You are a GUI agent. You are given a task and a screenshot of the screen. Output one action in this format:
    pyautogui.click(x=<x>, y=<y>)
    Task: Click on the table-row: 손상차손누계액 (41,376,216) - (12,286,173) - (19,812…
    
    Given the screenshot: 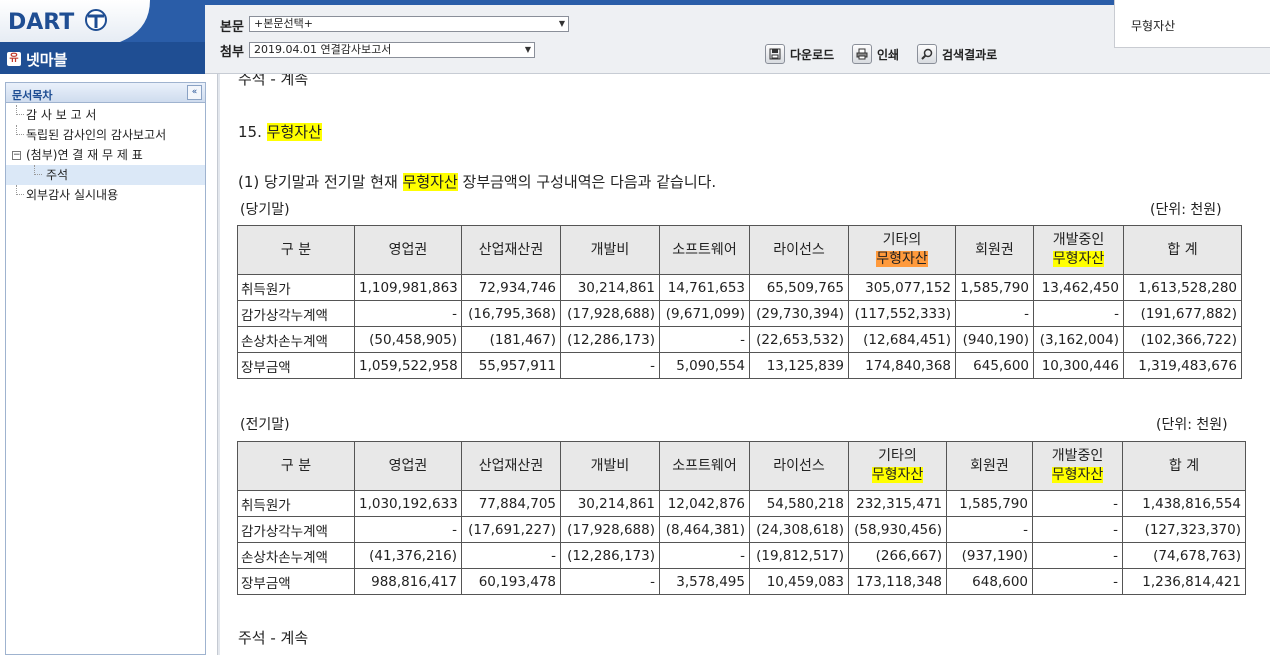 What is the action you would take?
    pyautogui.click(x=741, y=555)
    